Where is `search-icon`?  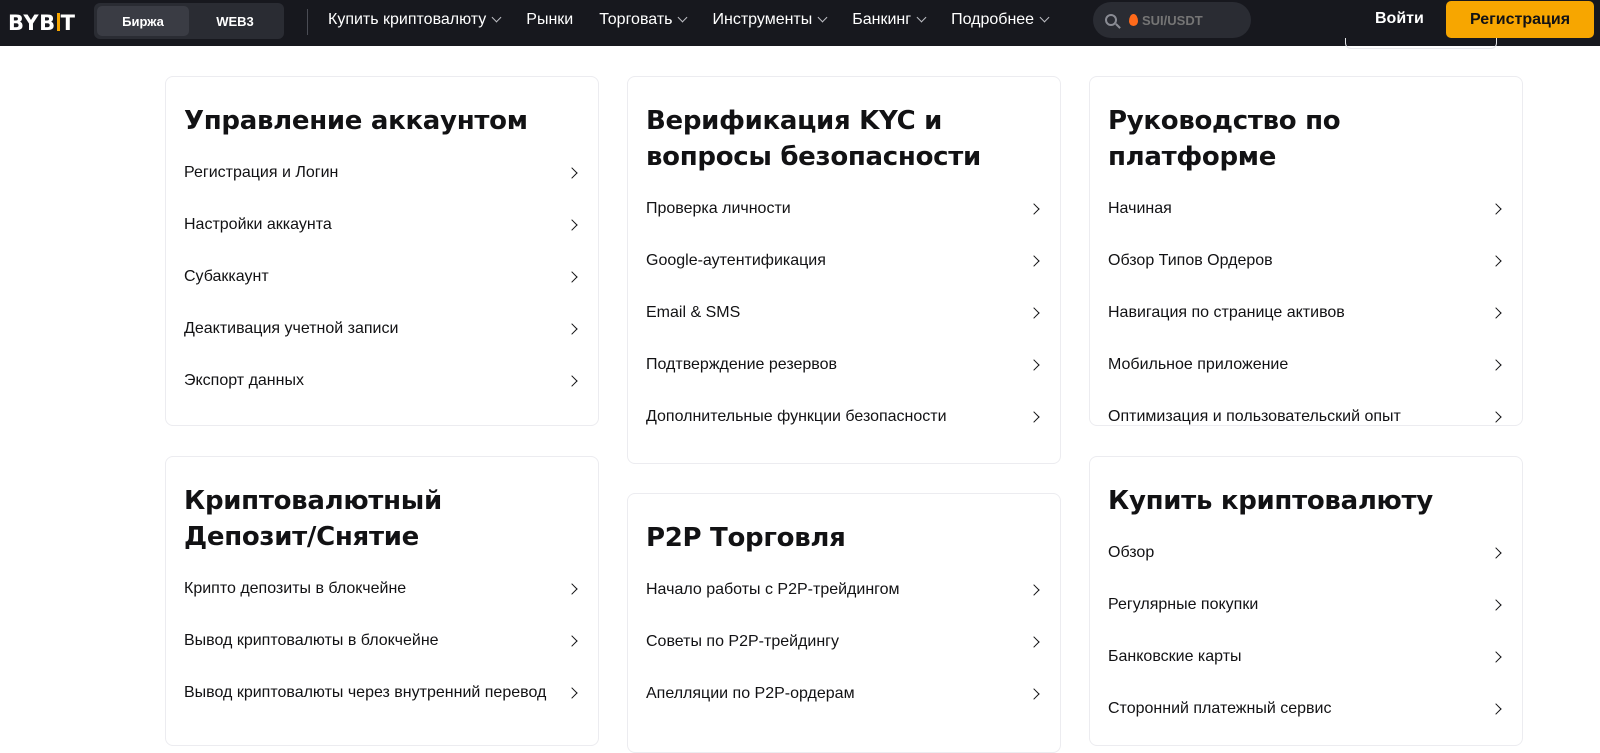 search-icon is located at coordinates (1111, 20).